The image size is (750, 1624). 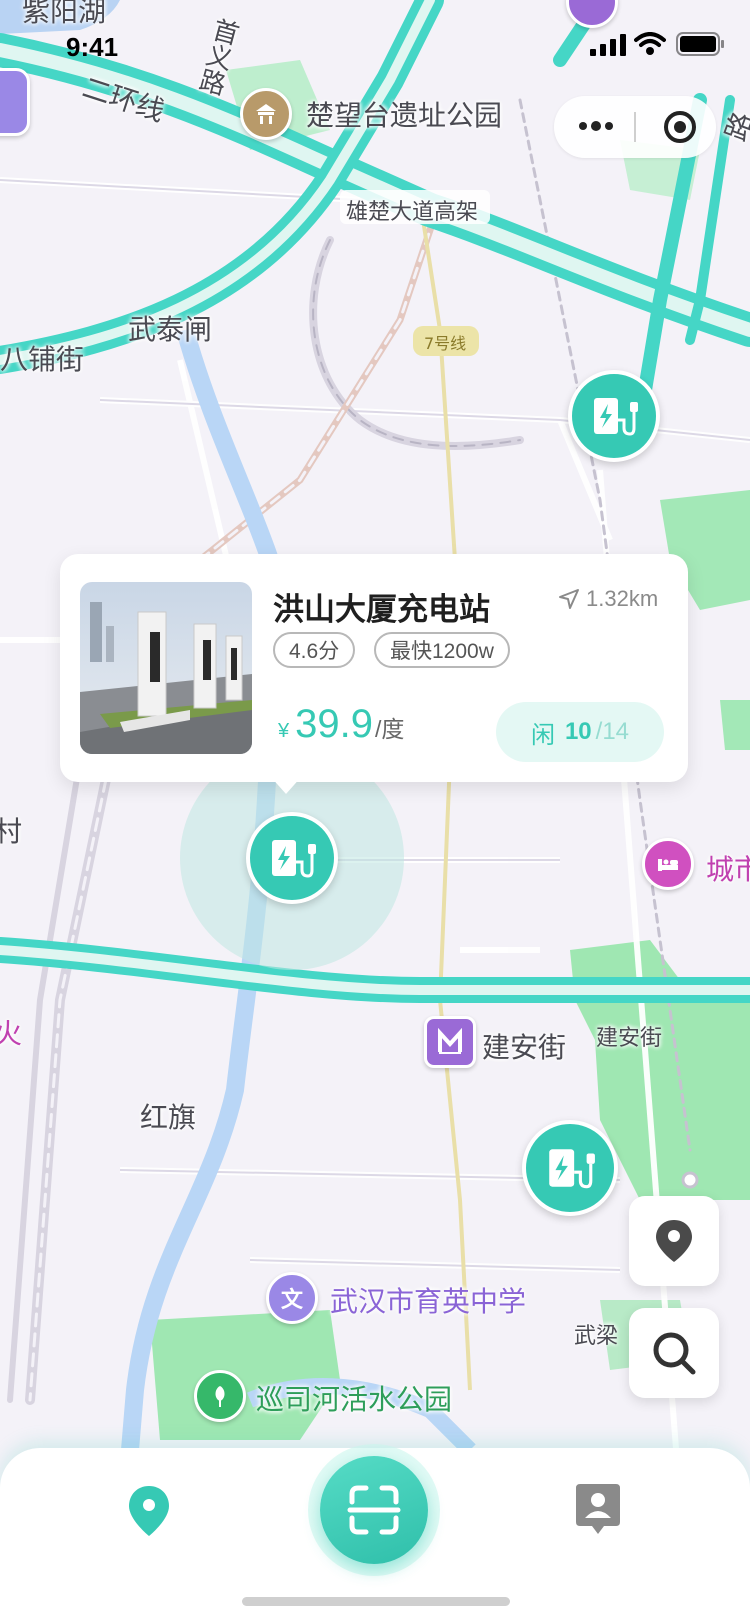 I want to click on total-count: /14, so click(x=612, y=731).